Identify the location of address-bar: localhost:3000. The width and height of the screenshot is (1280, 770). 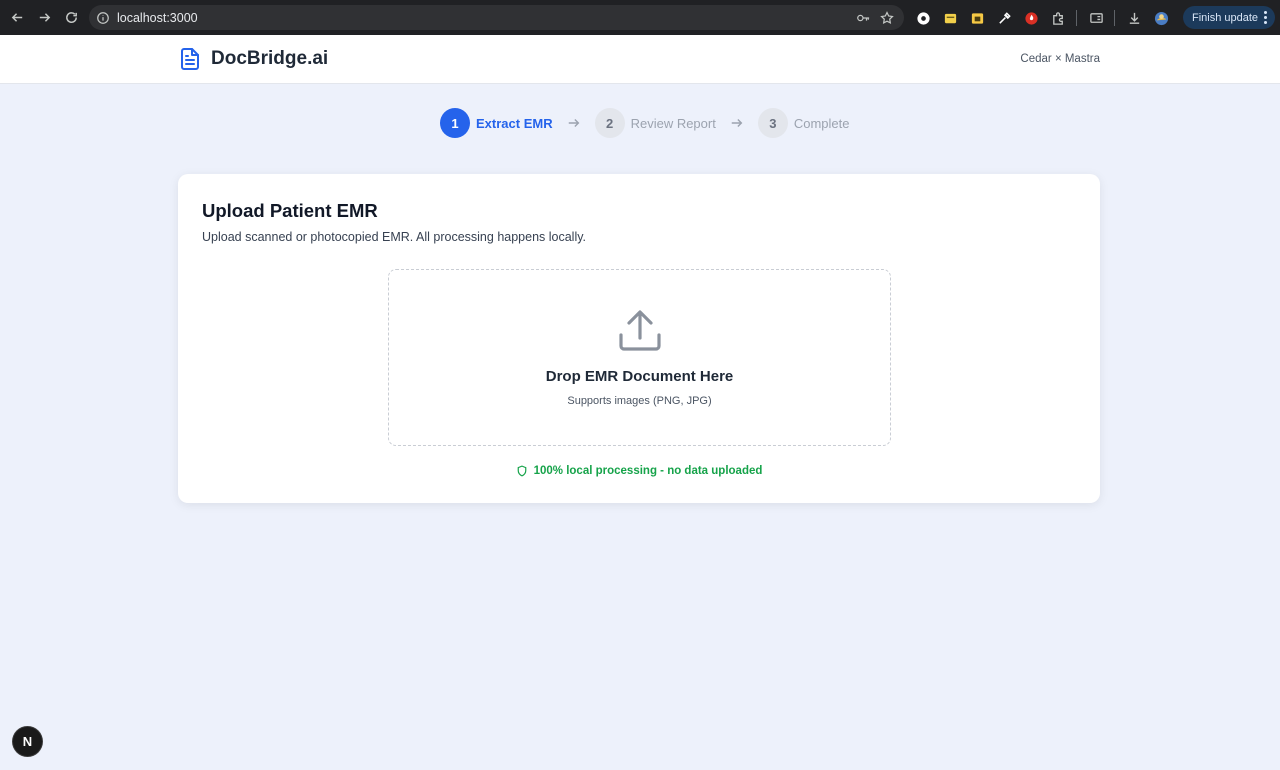
(496, 17).